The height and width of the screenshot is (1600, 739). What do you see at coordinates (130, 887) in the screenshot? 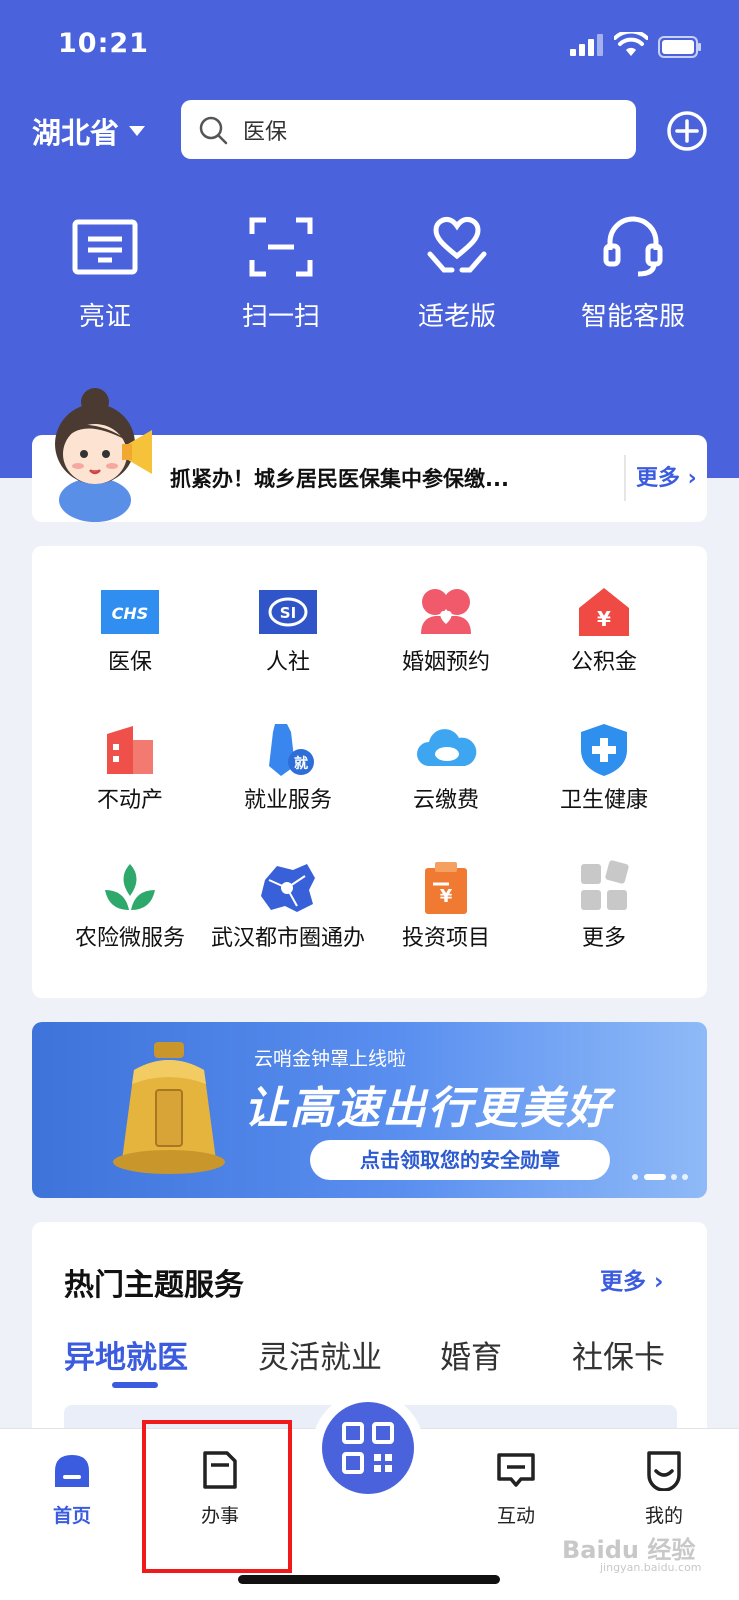
I see `sprout-icon` at bounding box center [130, 887].